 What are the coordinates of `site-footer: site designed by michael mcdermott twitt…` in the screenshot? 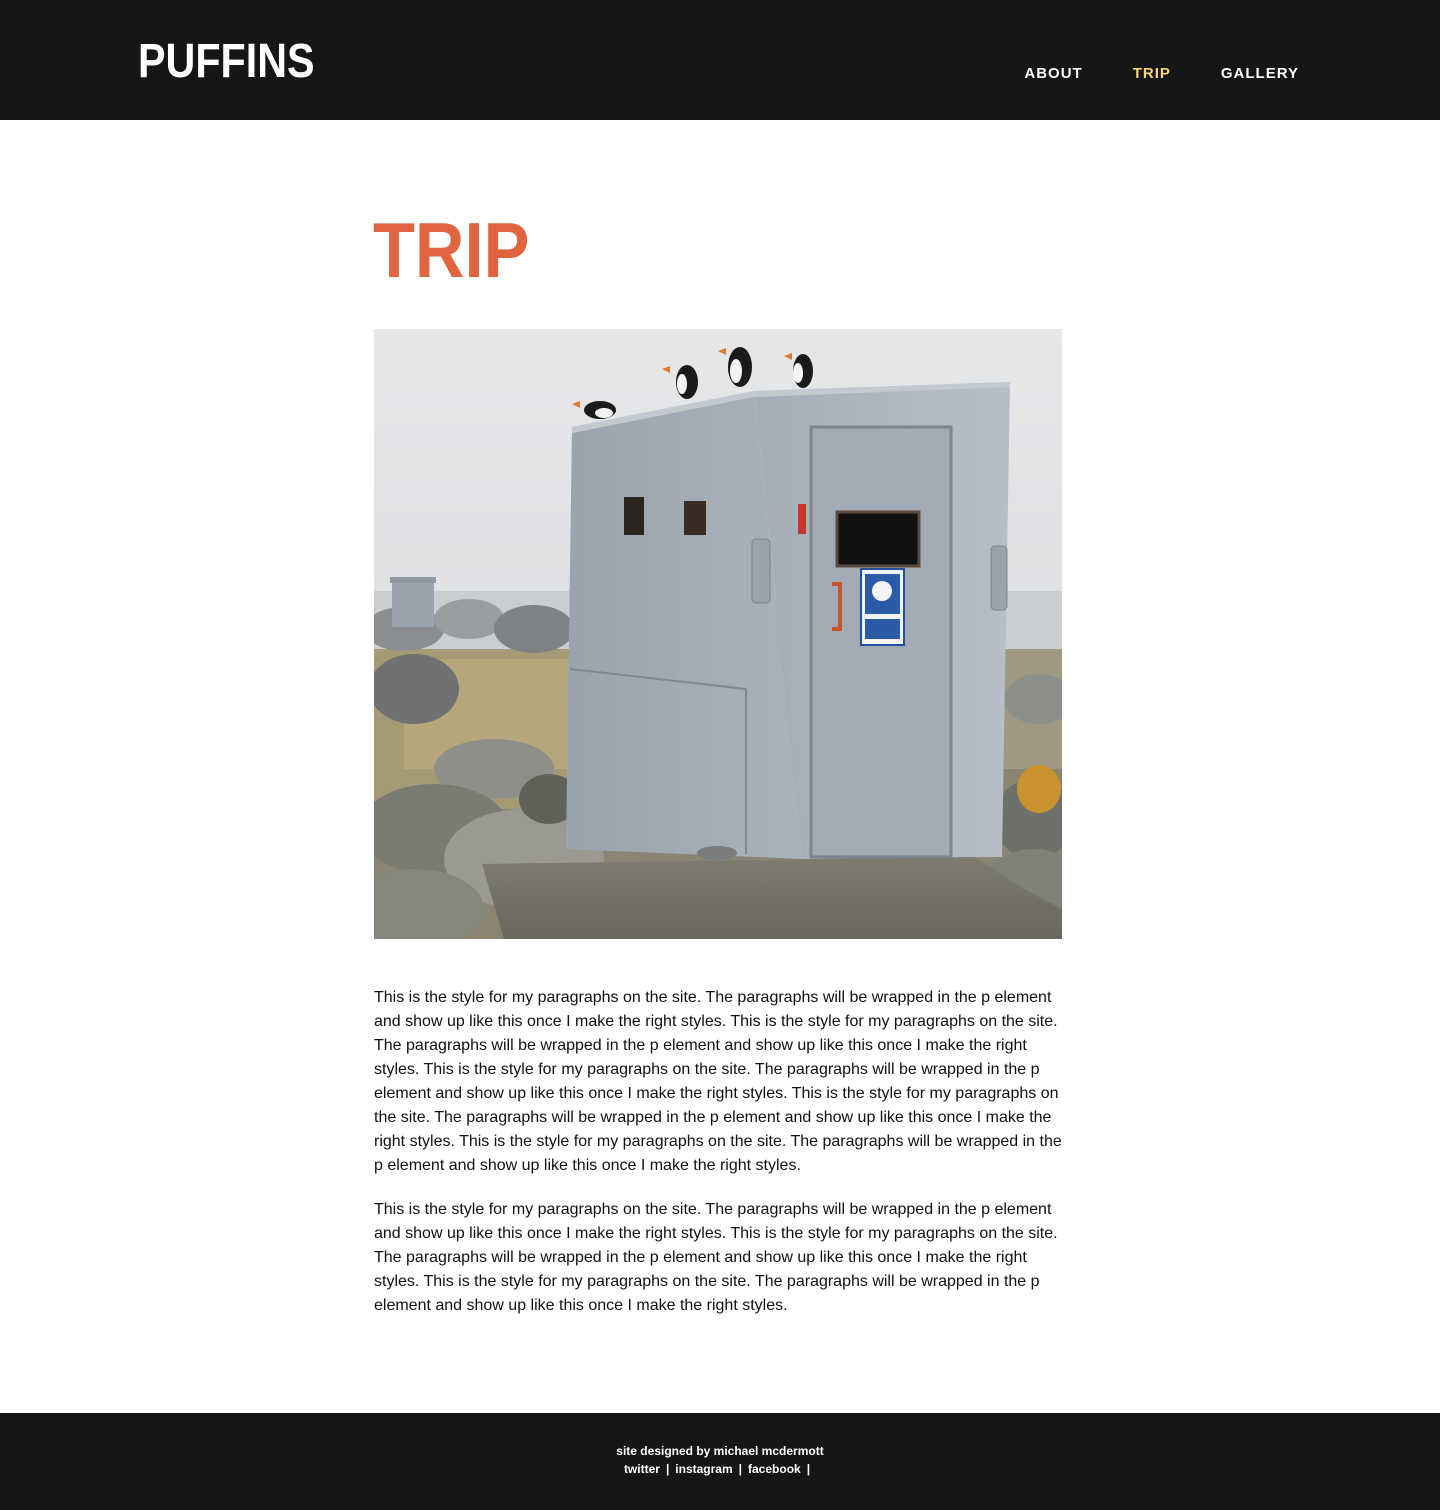 It's located at (720, 1461).